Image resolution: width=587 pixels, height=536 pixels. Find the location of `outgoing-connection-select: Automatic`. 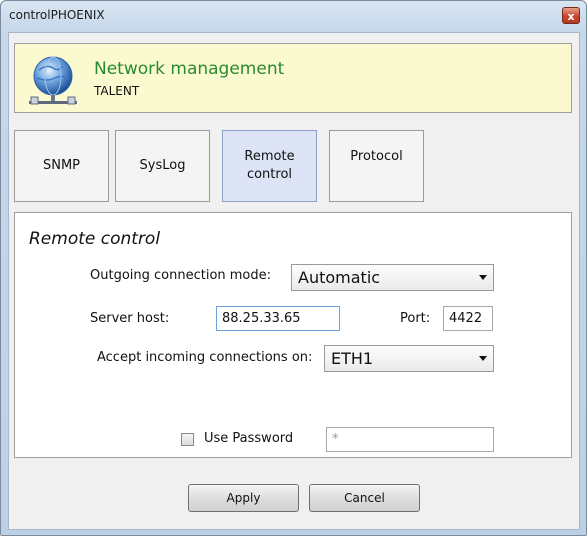

outgoing-connection-select: Automatic is located at coordinates (392, 277).